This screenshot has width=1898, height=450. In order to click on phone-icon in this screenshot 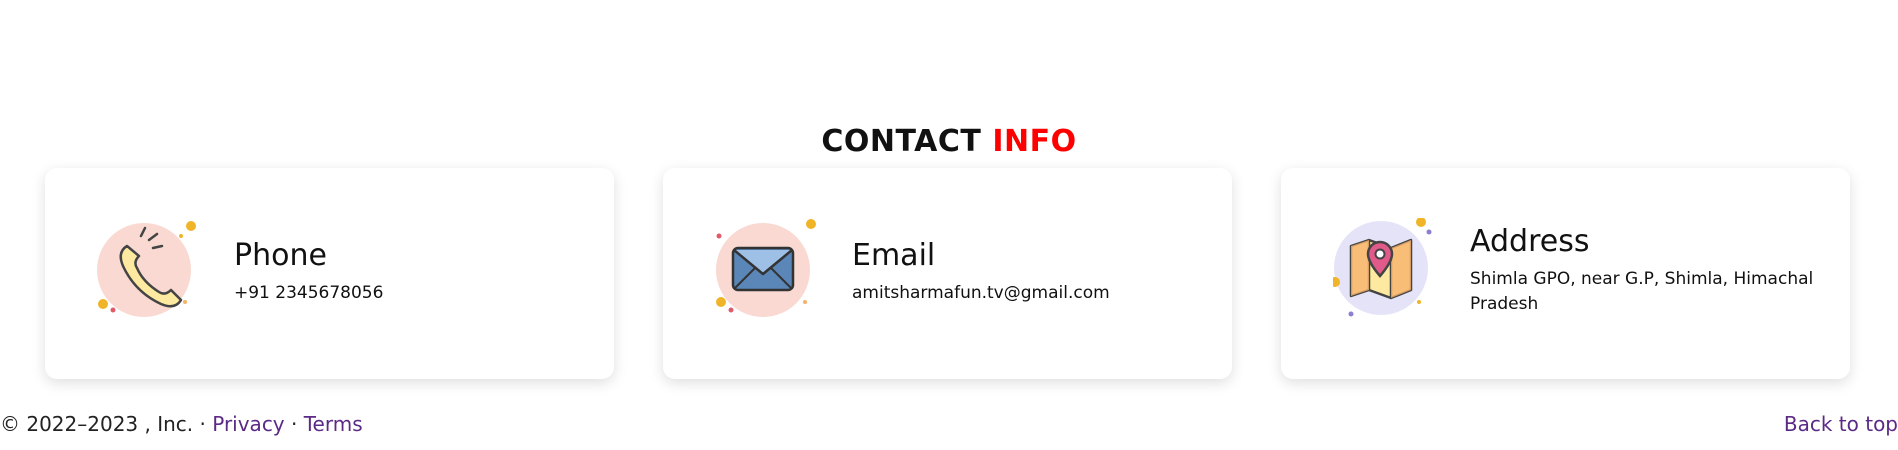, I will do `click(152, 273)`.